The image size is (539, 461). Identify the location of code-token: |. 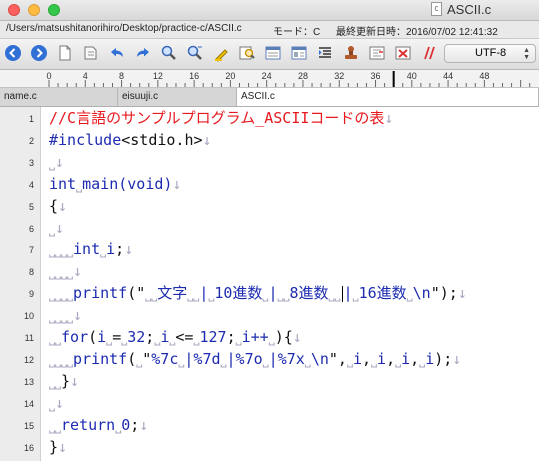
(348, 293).